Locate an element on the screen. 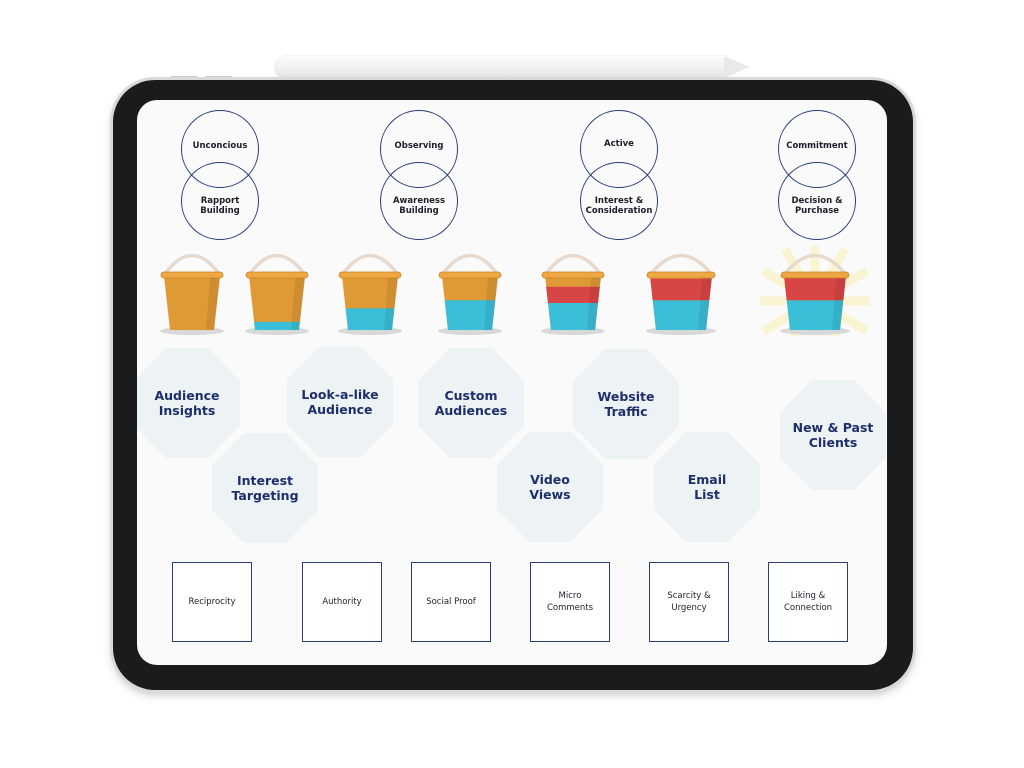  audience-octagon: New & Past Clients is located at coordinates (833, 435).